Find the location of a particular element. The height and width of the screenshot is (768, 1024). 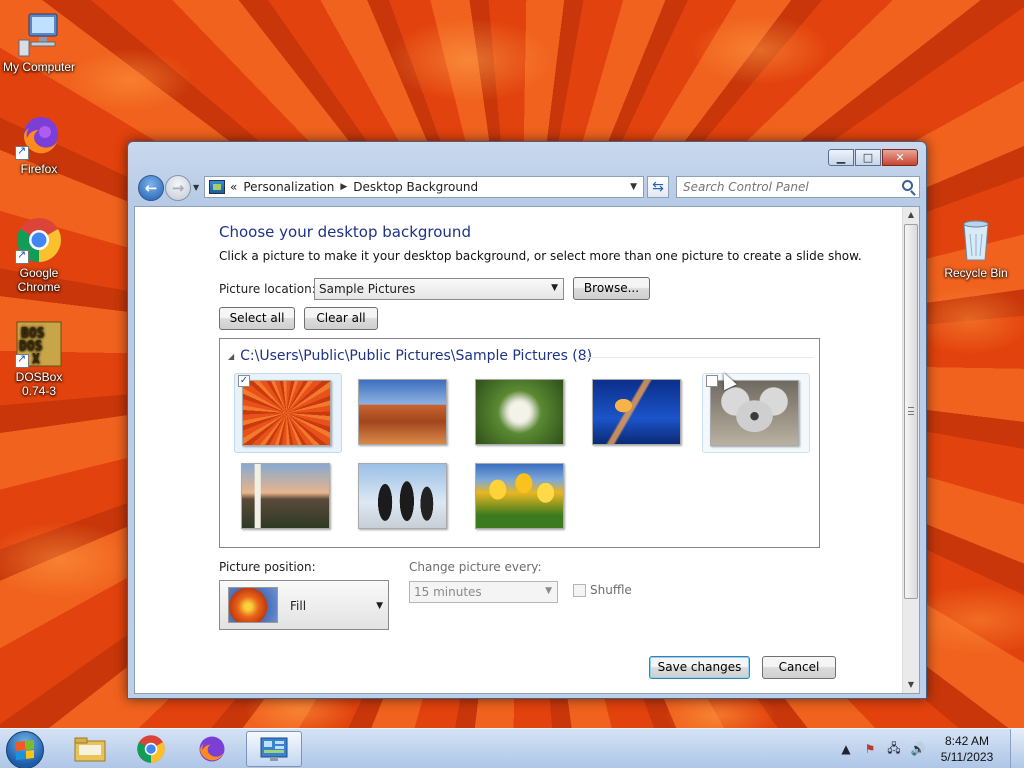

windows-logo-icon is located at coordinates (25, 750).